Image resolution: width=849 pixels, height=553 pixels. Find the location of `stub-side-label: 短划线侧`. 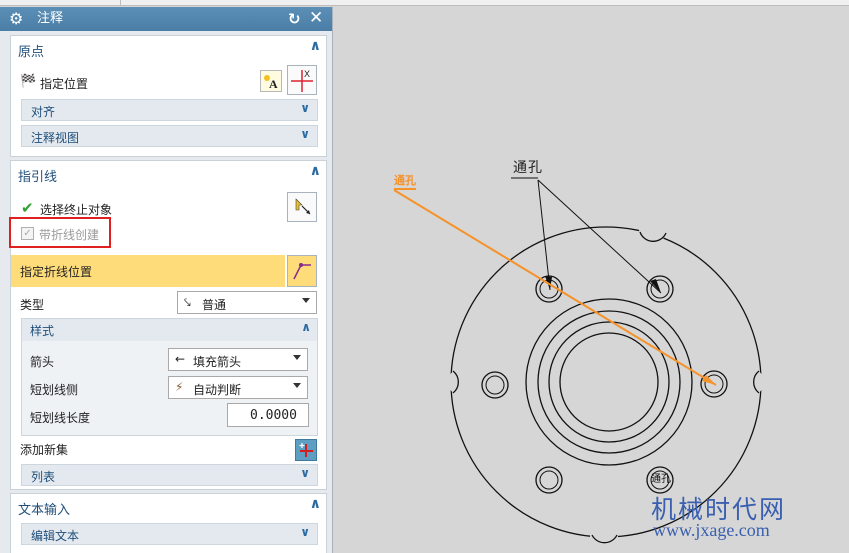

stub-side-label: 短划线侧 is located at coordinates (54, 390).